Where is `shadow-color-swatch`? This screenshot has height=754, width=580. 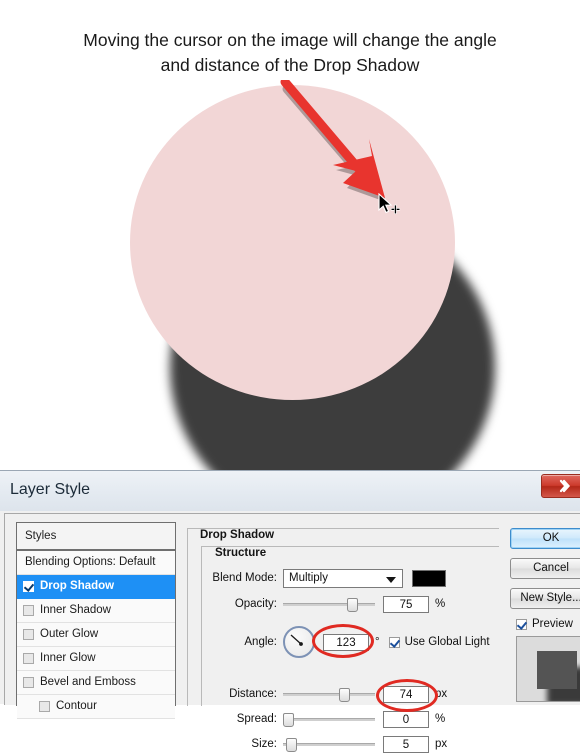
shadow-color-swatch is located at coordinates (429, 578).